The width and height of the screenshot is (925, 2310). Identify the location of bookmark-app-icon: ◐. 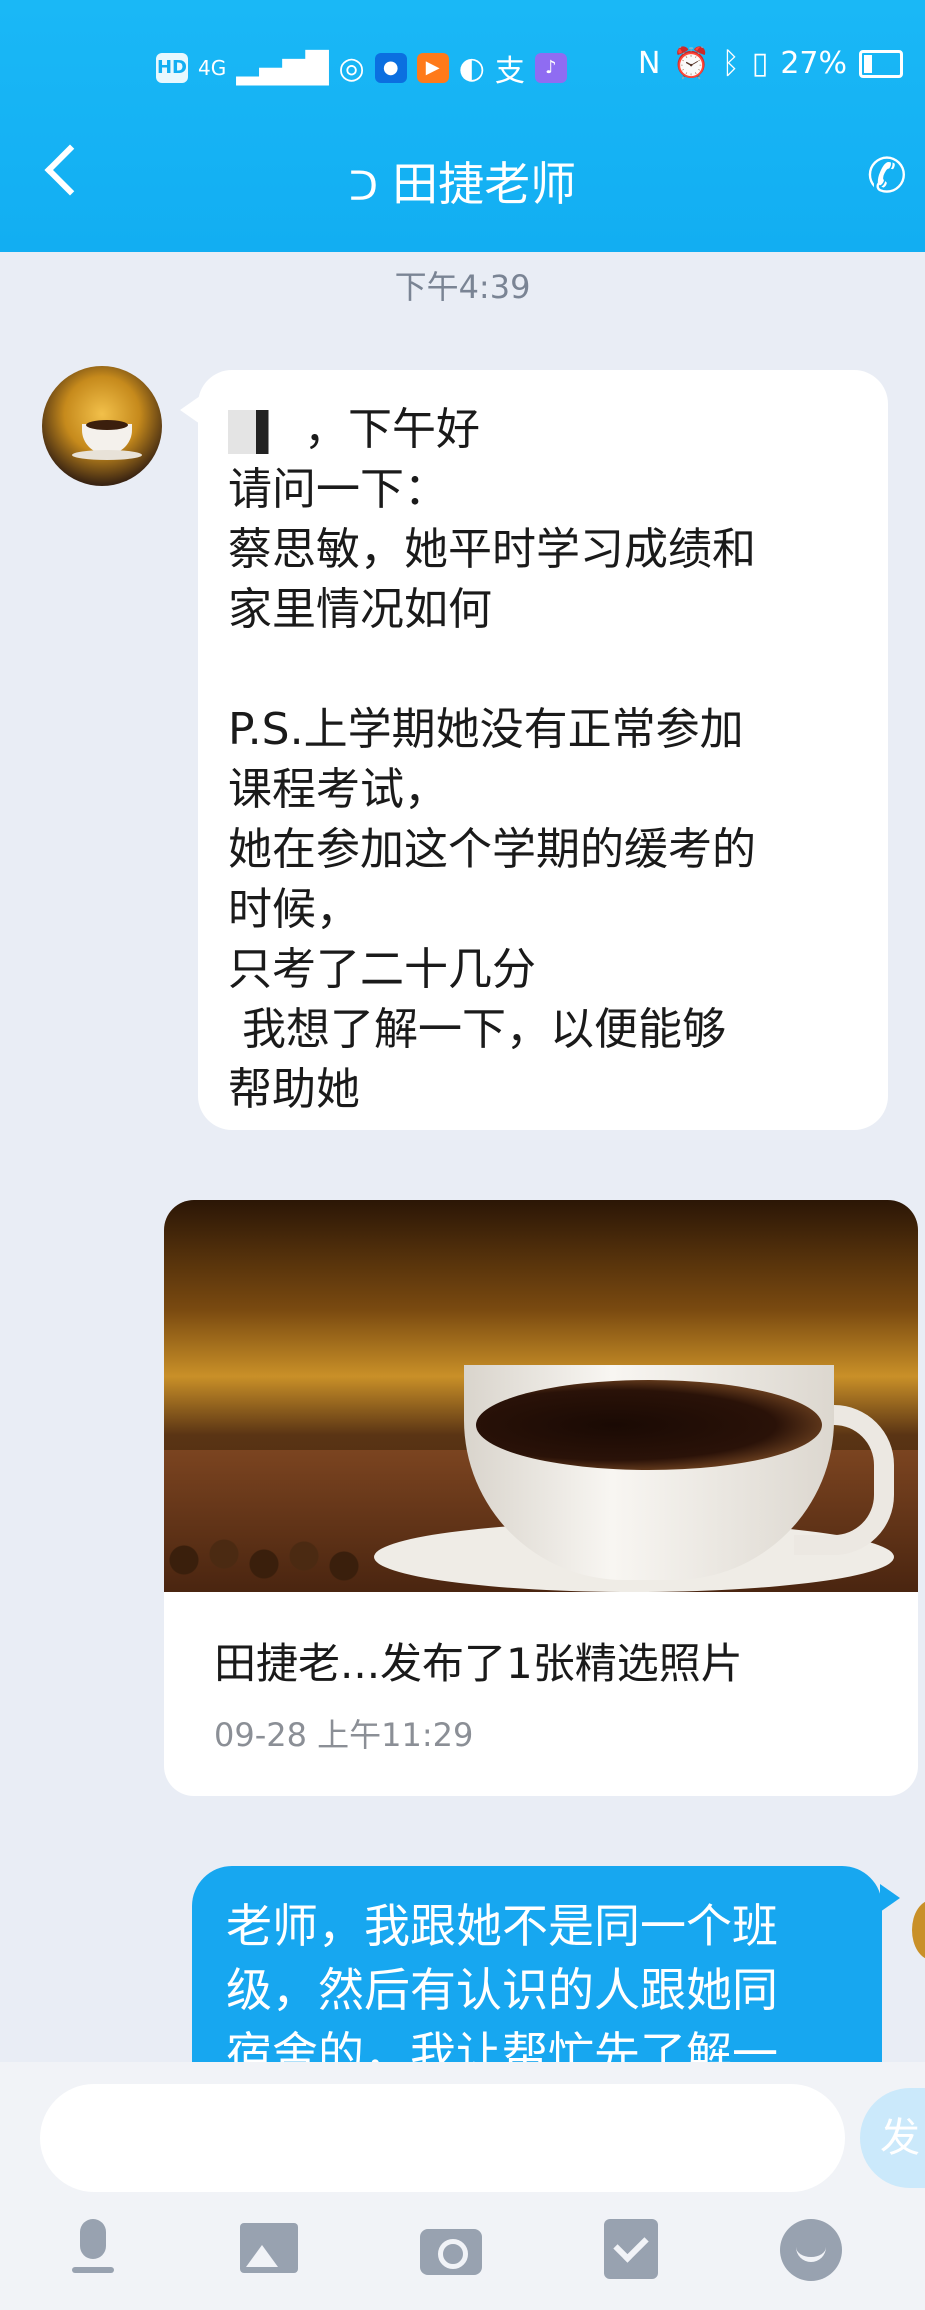
(471, 68).